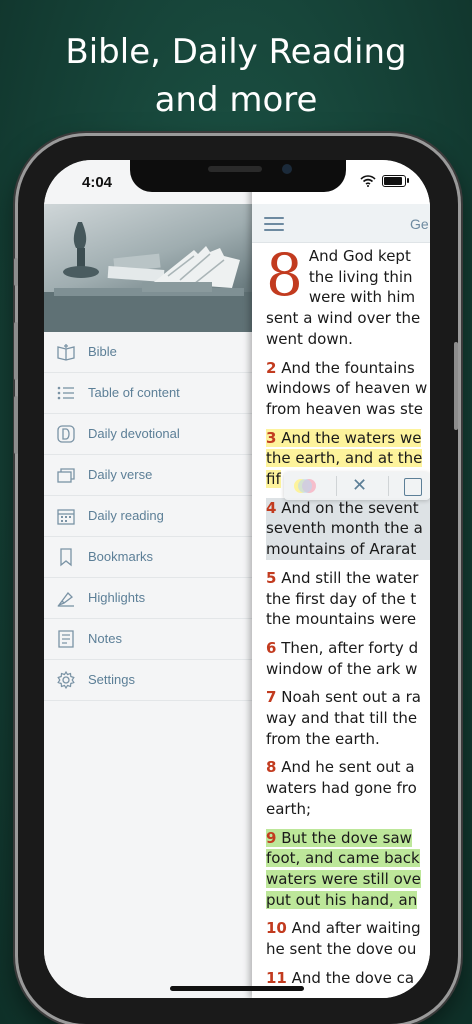 The width and height of the screenshot is (472, 1024). Describe the element at coordinates (271, 767) in the screenshot. I see `verse-number: 8` at that location.